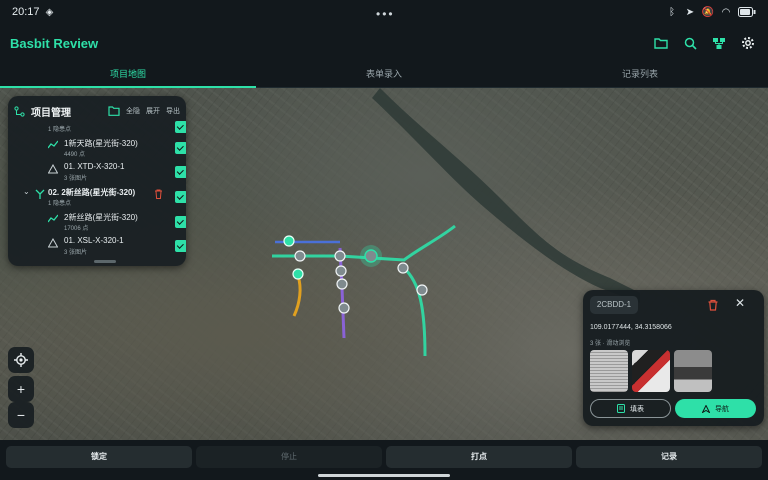 This screenshot has height=480, width=768. Describe the element at coordinates (719, 43) in the screenshot. I see `network-icon` at that location.